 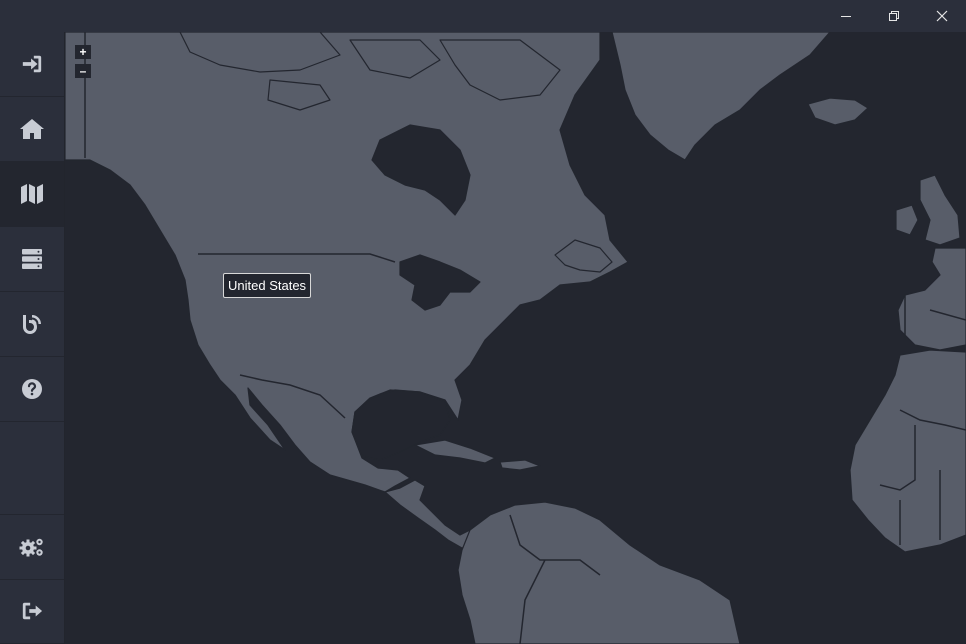 What do you see at coordinates (907, 220) in the screenshot?
I see `ireland` at bounding box center [907, 220].